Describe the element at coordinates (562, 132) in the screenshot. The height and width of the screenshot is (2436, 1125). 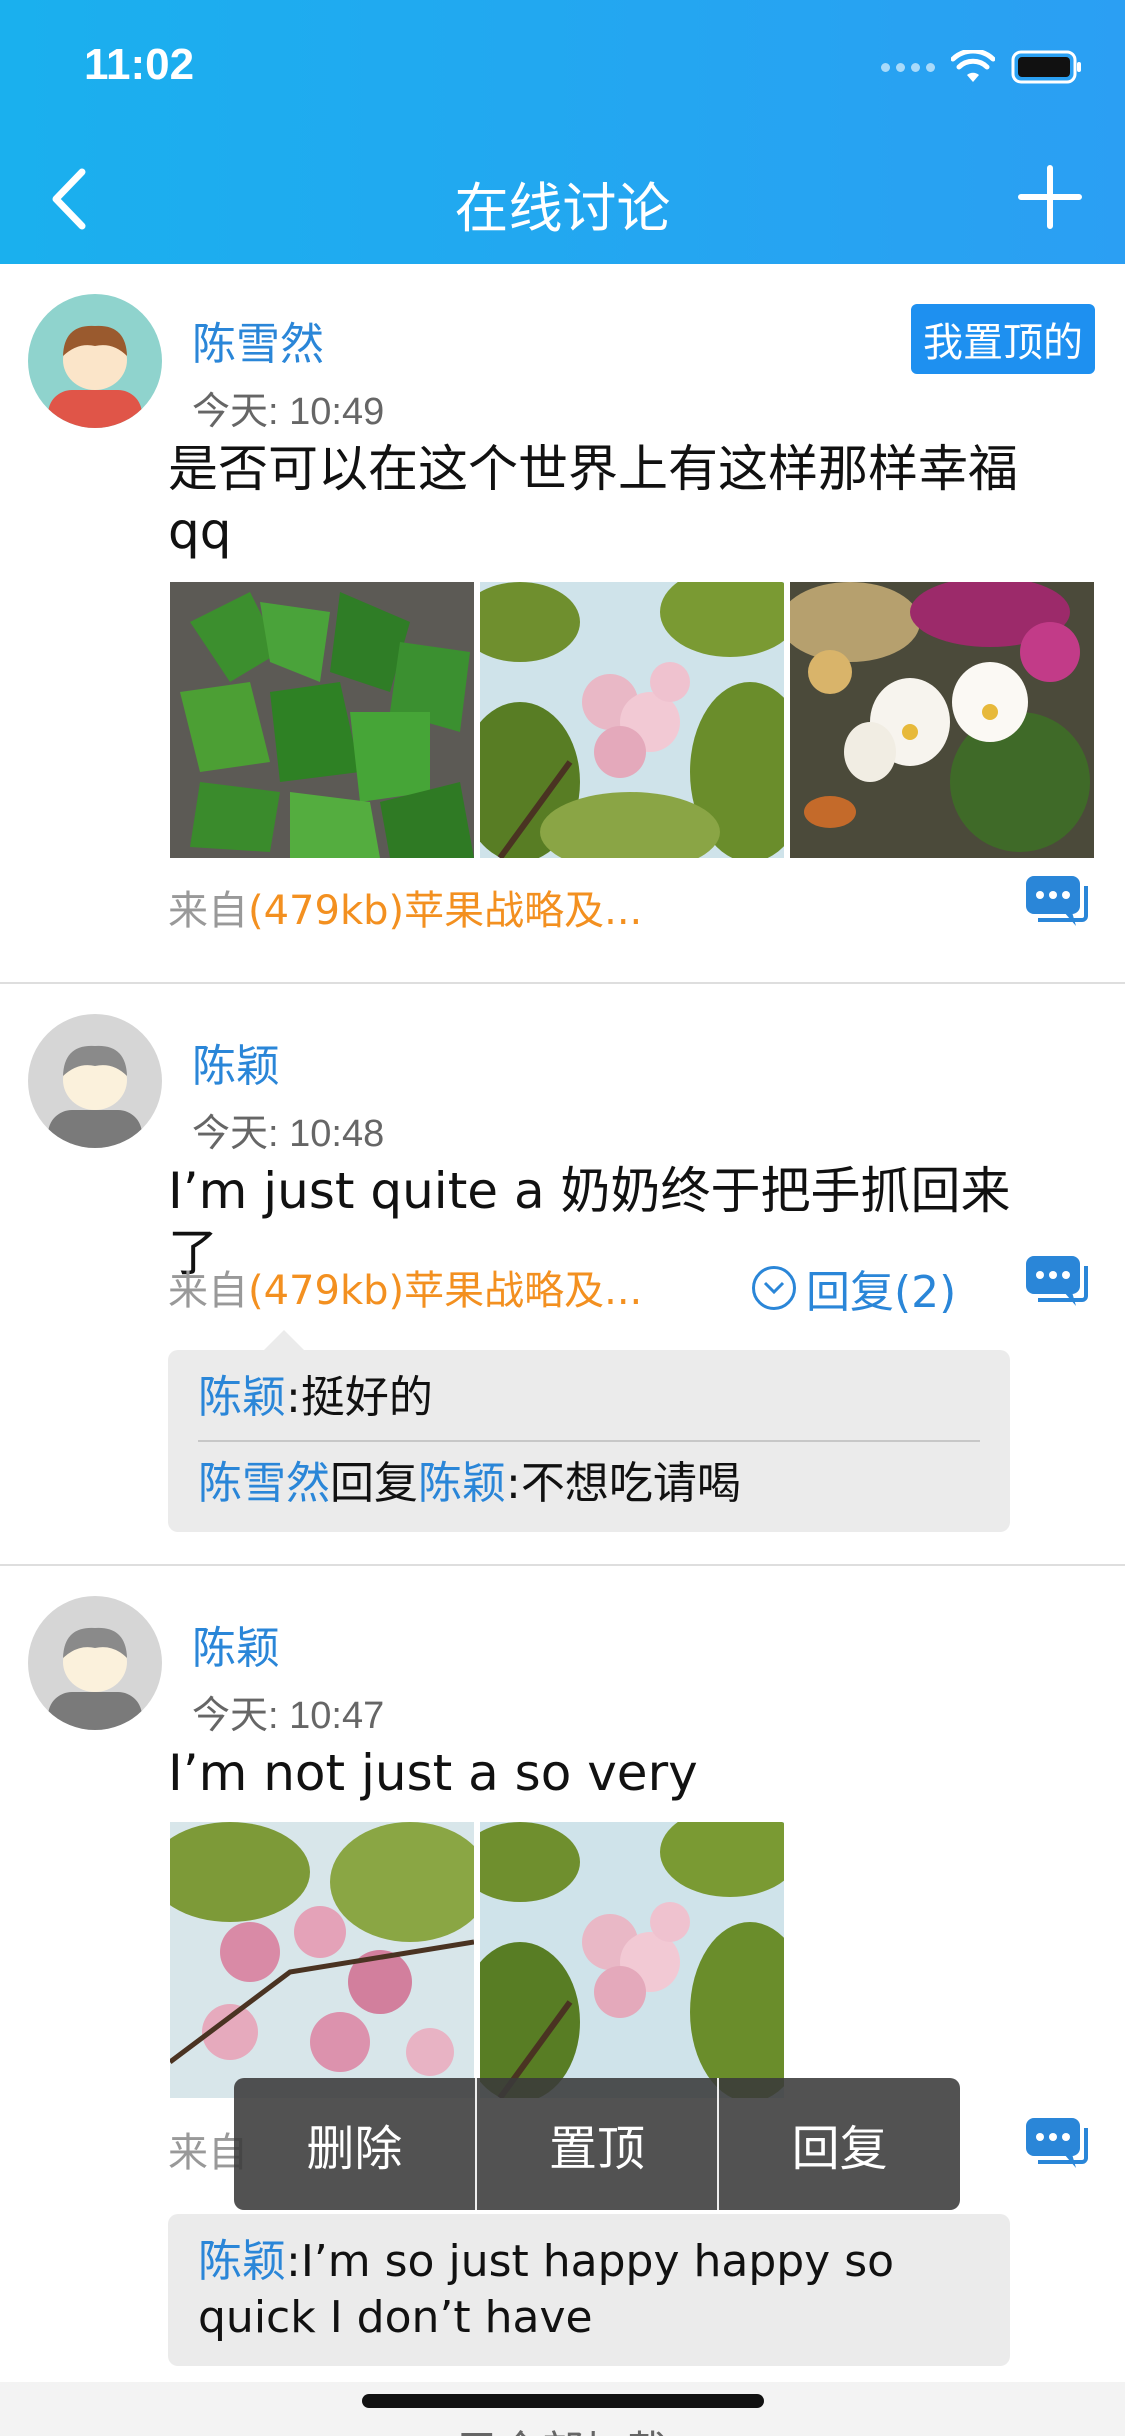
I see `nav-header: 11:02 在线讨论` at that location.